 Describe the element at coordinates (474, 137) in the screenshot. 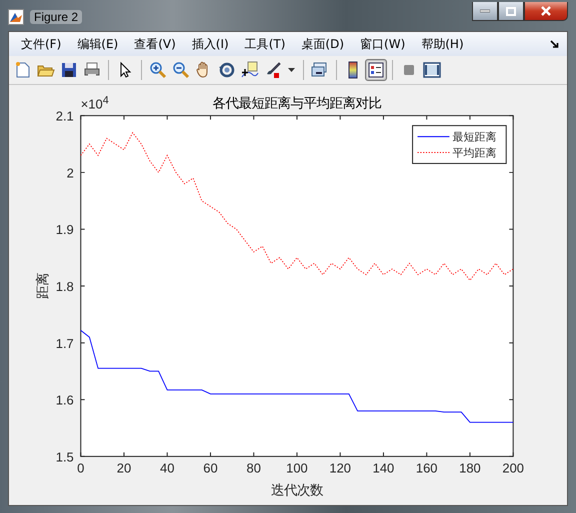

I see `legend-label: 最短距离` at that location.